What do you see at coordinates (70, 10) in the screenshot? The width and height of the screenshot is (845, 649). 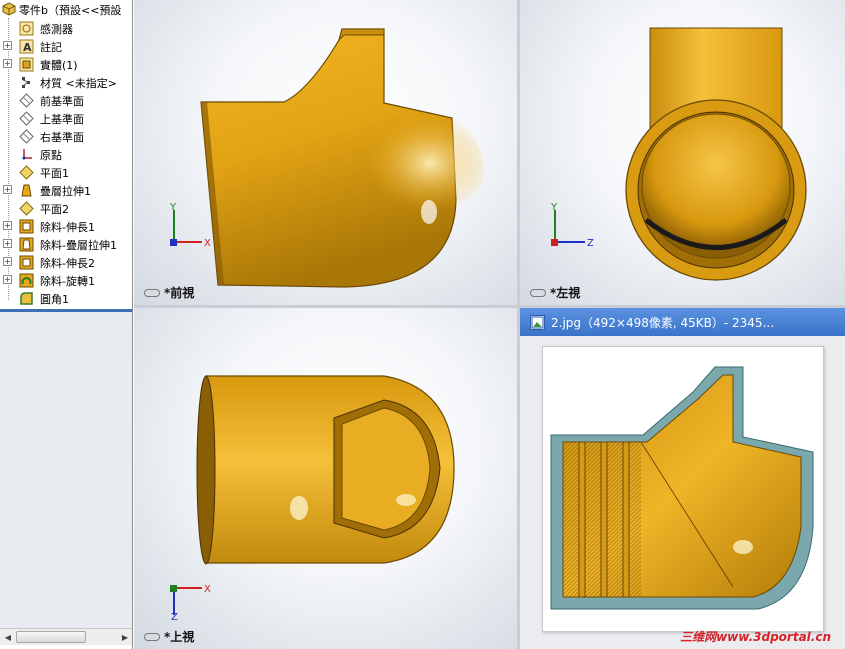 I see `tree-root-label: 零件b（預設<<預設` at bounding box center [70, 10].